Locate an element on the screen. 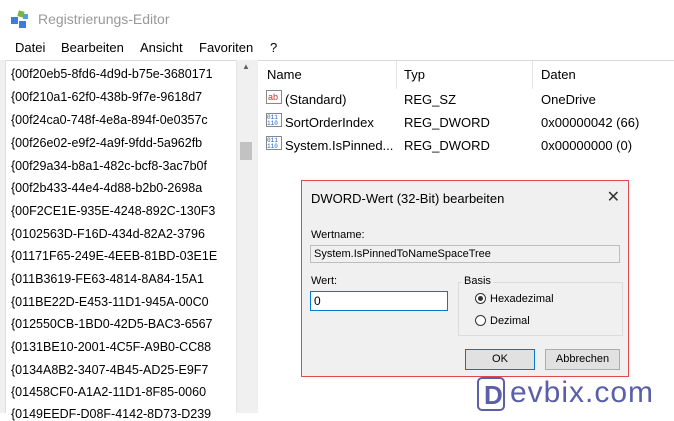 The width and height of the screenshot is (674, 421). value-name: SortOrderIndex is located at coordinates (329, 122).